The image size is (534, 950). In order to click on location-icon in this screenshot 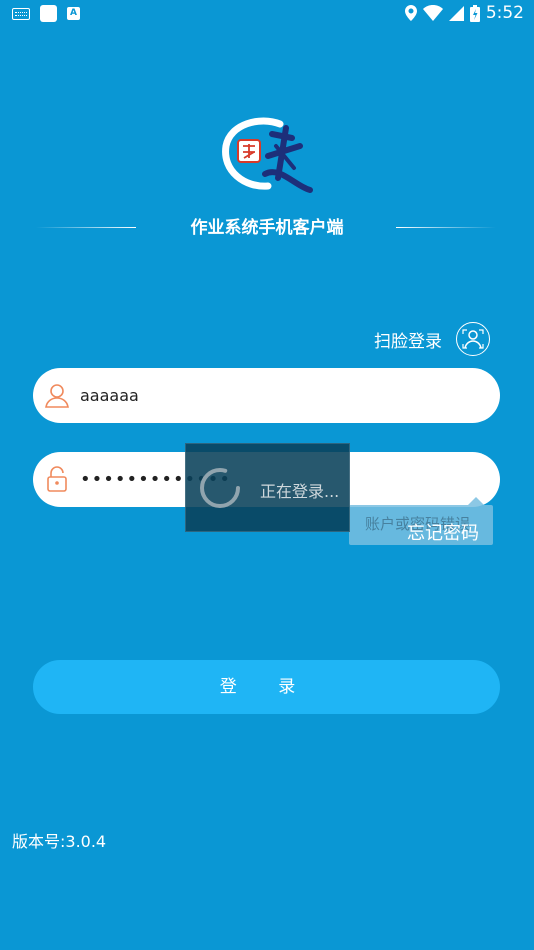, I will do `click(410, 13)`.